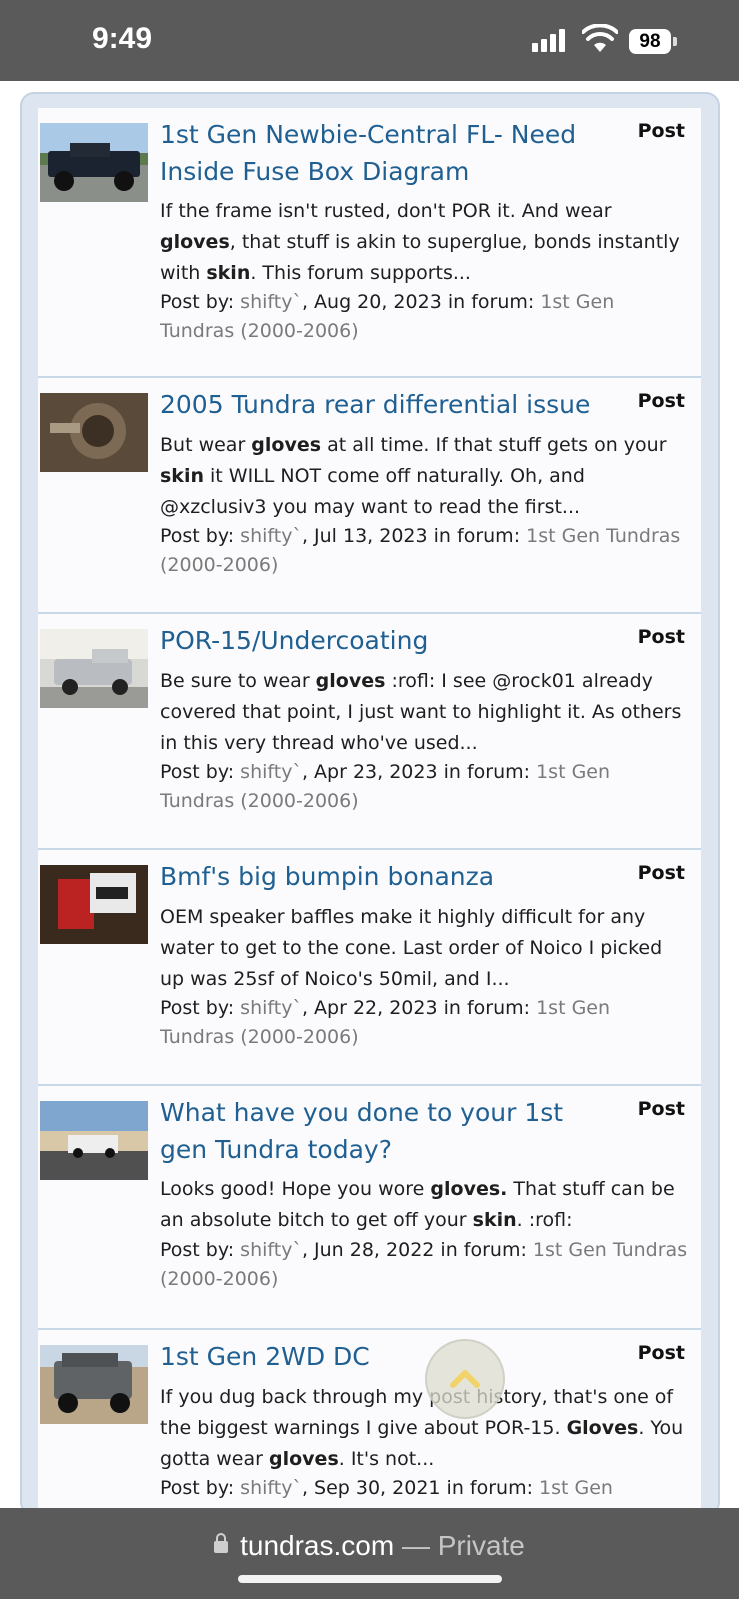  I want to click on post-title-link: 2005 Tundra rear differential issue, so click(380, 404).